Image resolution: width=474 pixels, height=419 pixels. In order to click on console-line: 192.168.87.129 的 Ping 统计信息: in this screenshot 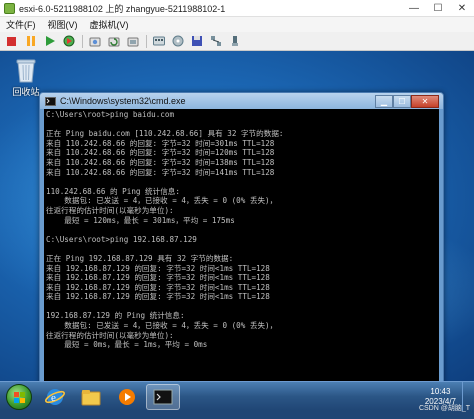, I will do `click(115, 316)`.